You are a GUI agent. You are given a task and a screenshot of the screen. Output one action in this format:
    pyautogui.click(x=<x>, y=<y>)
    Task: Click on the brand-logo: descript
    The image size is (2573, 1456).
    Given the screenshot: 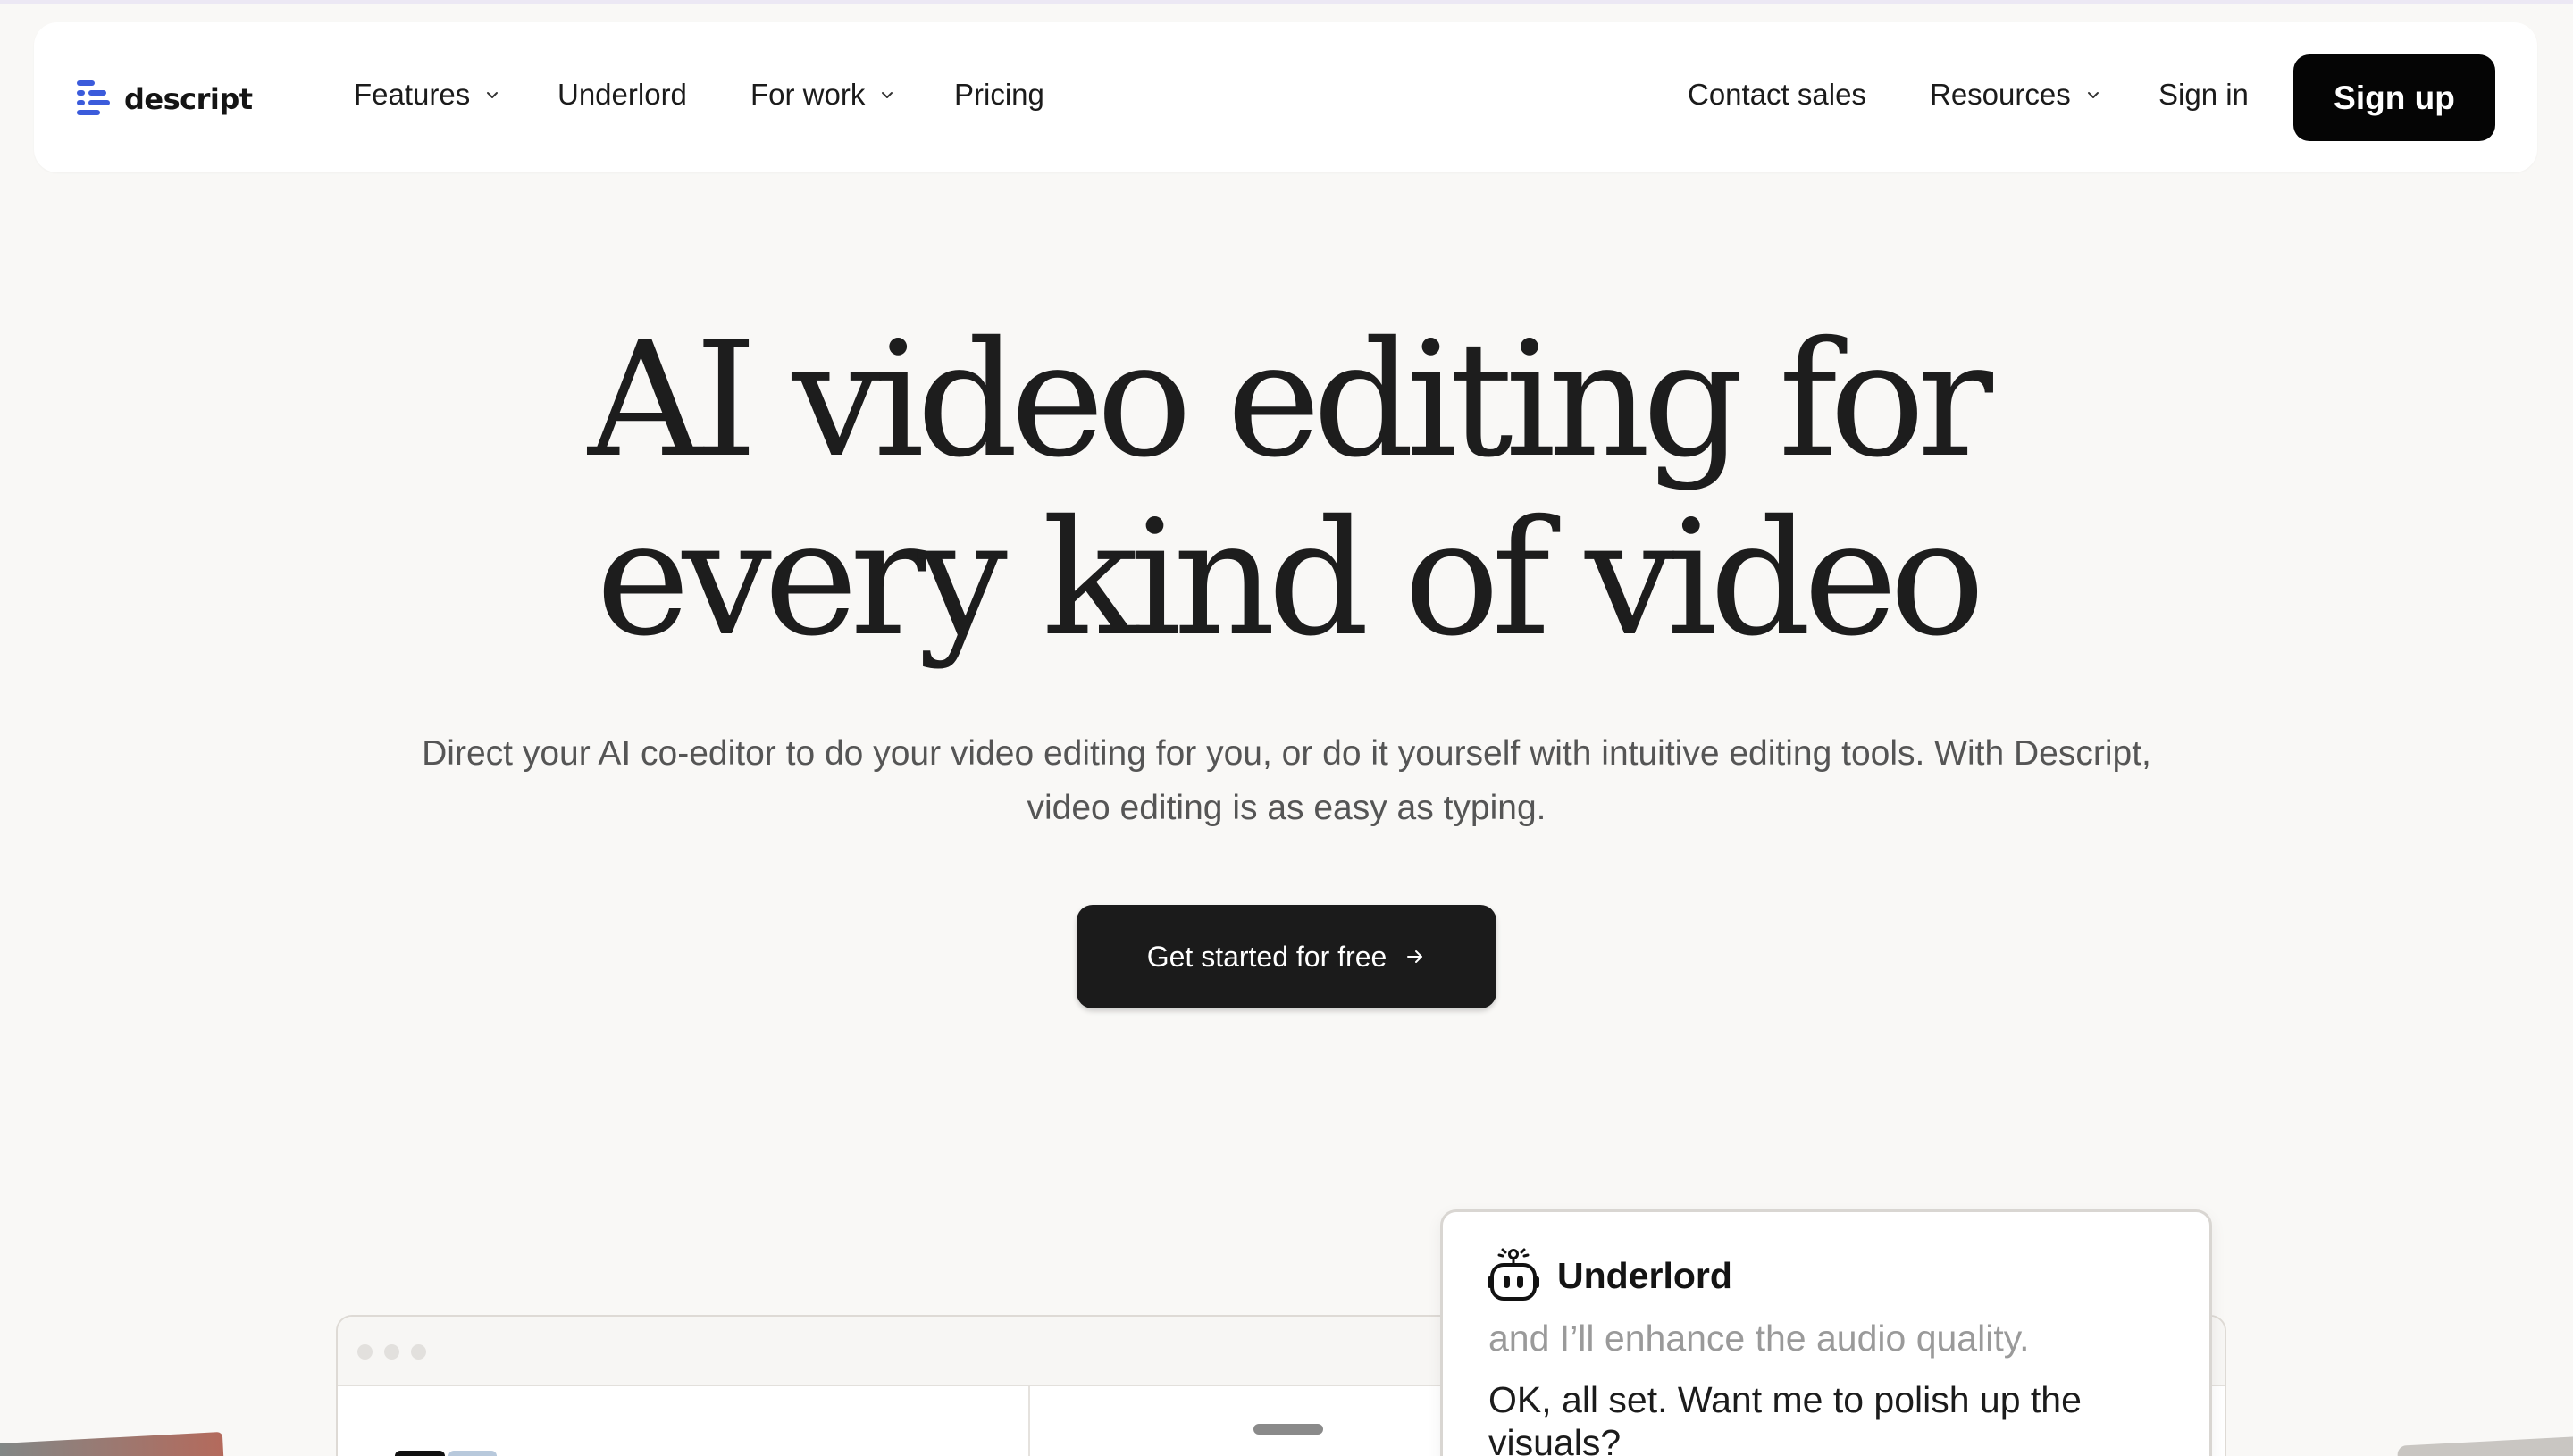 What is the action you would take?
    pyautogui.click(x=165, y=99)
    